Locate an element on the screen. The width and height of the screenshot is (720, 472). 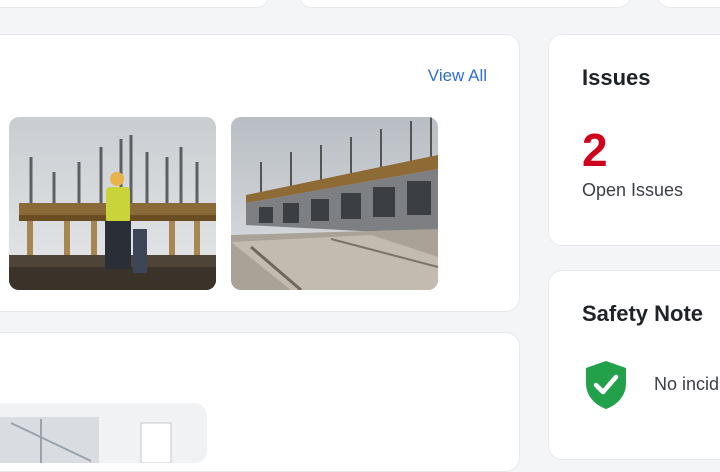
document-preview-icon is located at coordinates (86, 440).